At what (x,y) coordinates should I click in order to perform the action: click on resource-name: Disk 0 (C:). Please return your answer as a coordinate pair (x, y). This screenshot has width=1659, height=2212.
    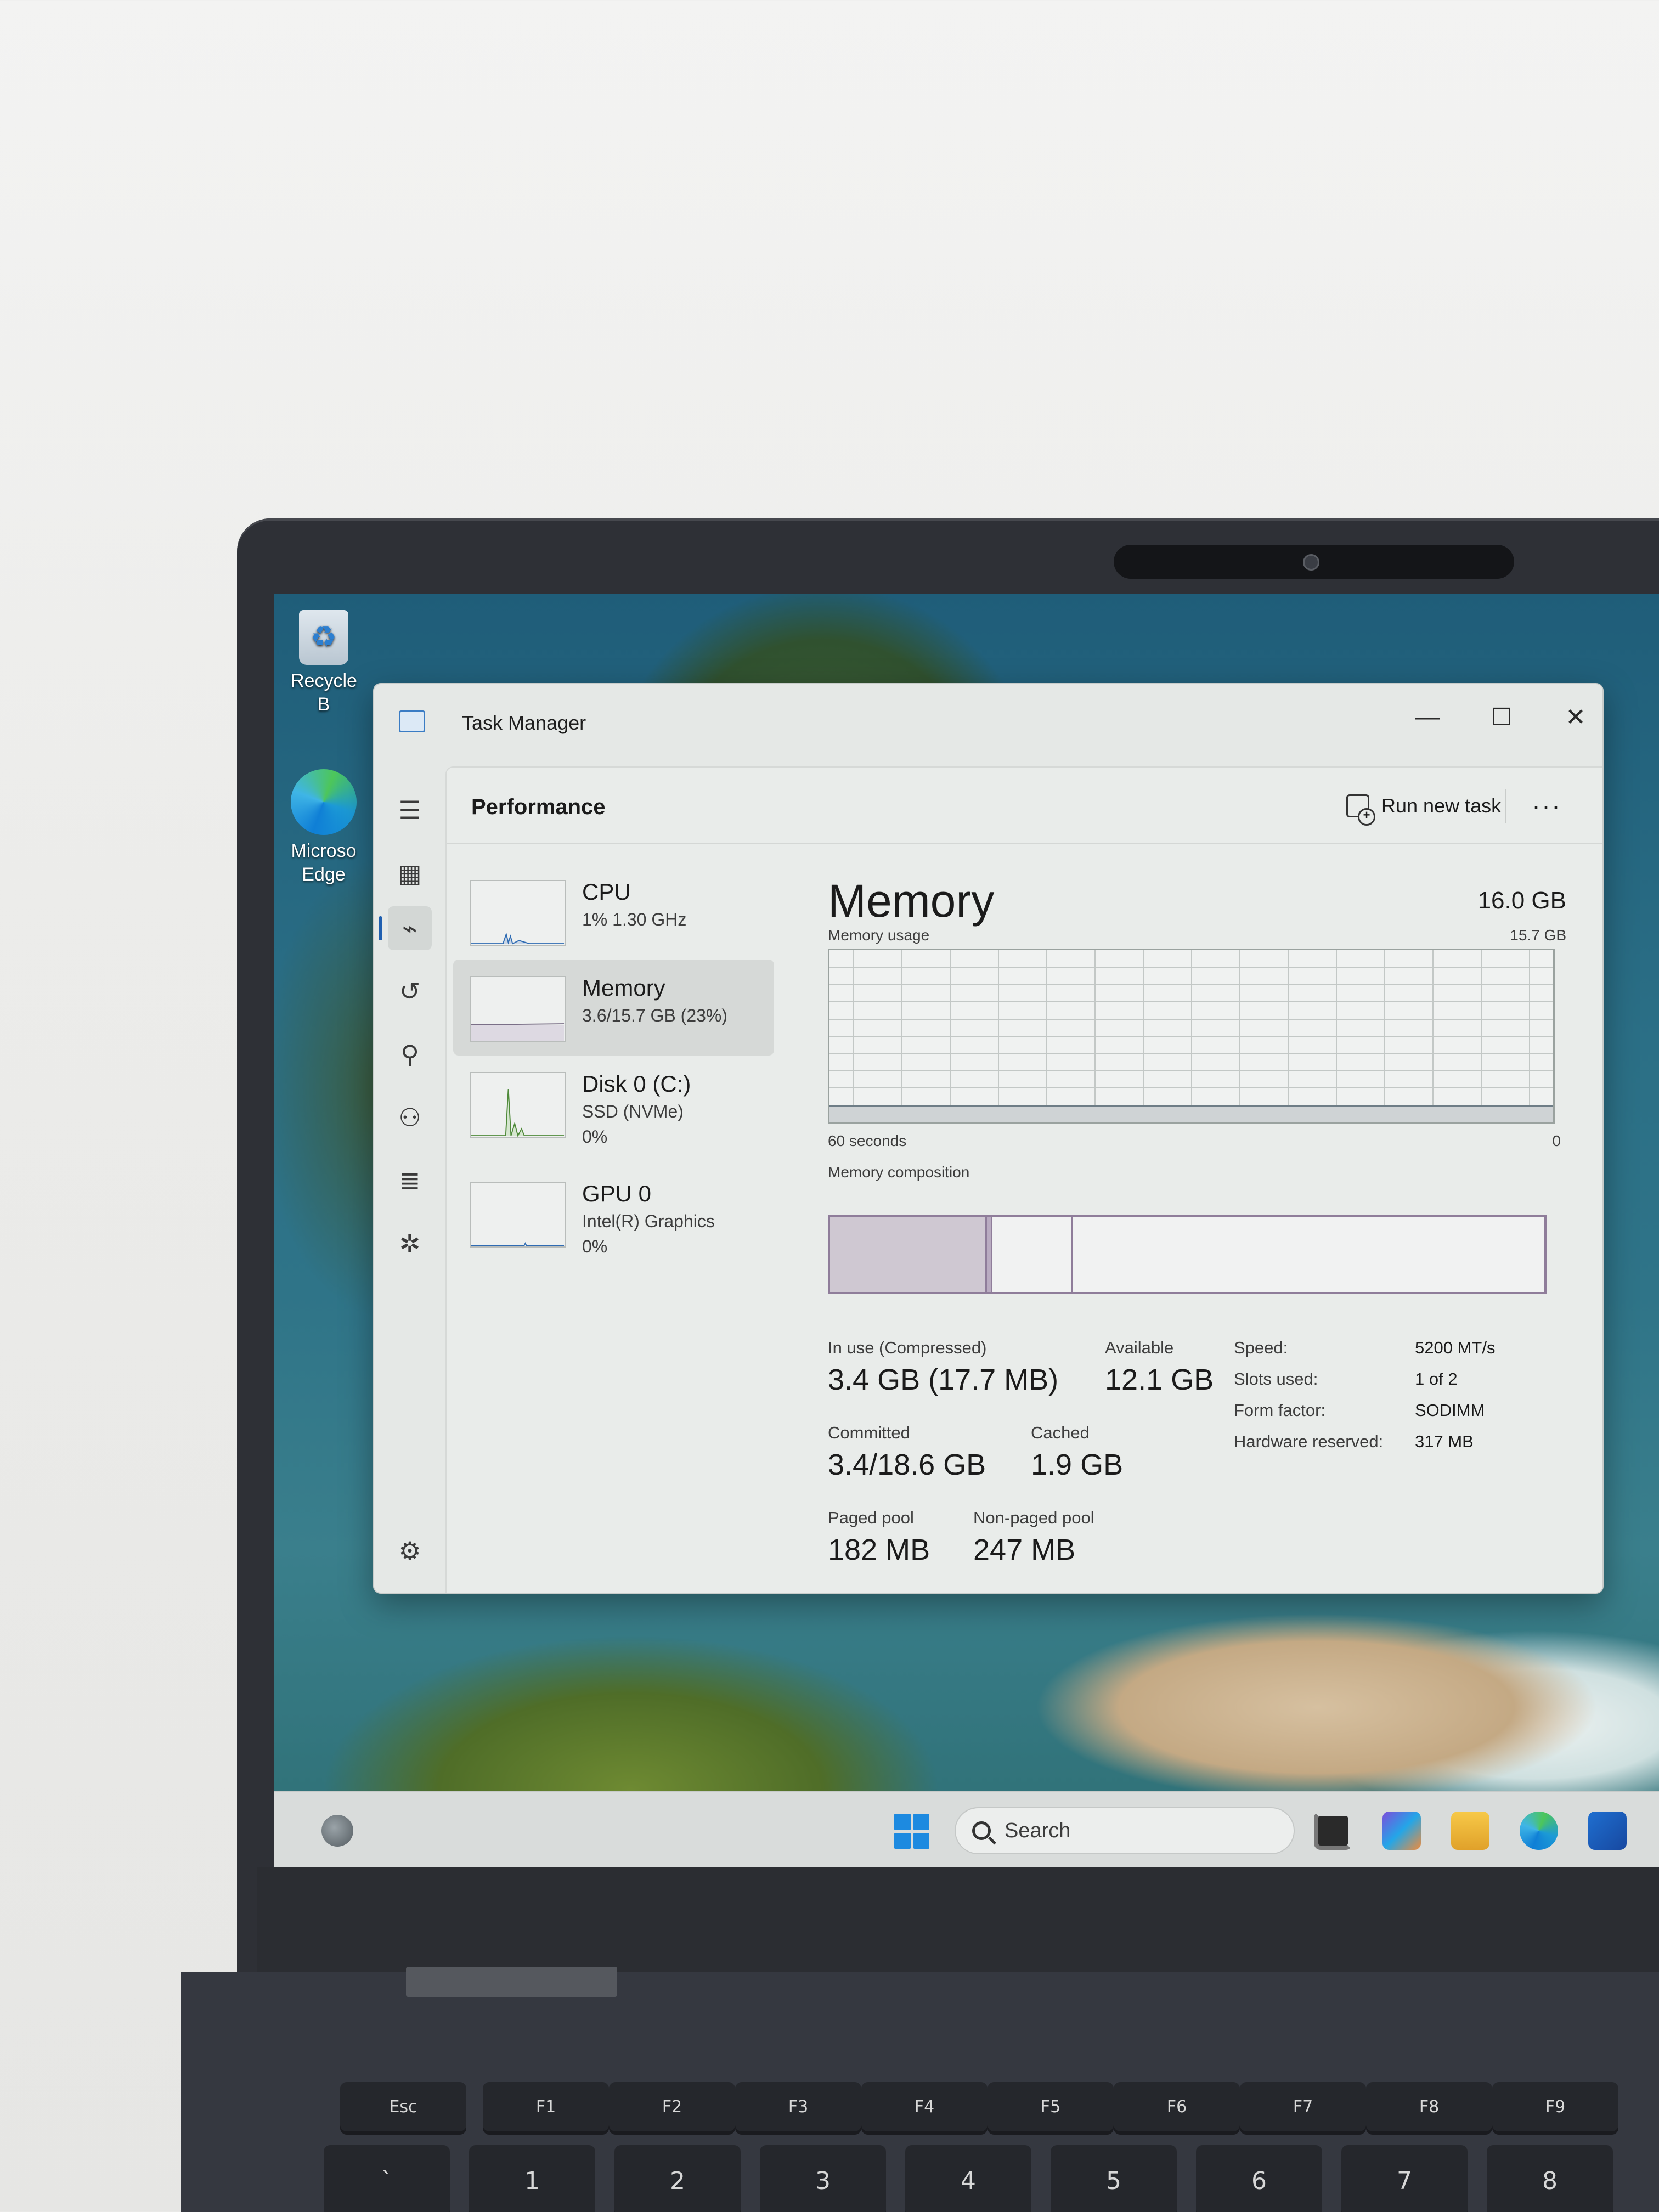
    Looking at the image, I should click on (636, 1084).